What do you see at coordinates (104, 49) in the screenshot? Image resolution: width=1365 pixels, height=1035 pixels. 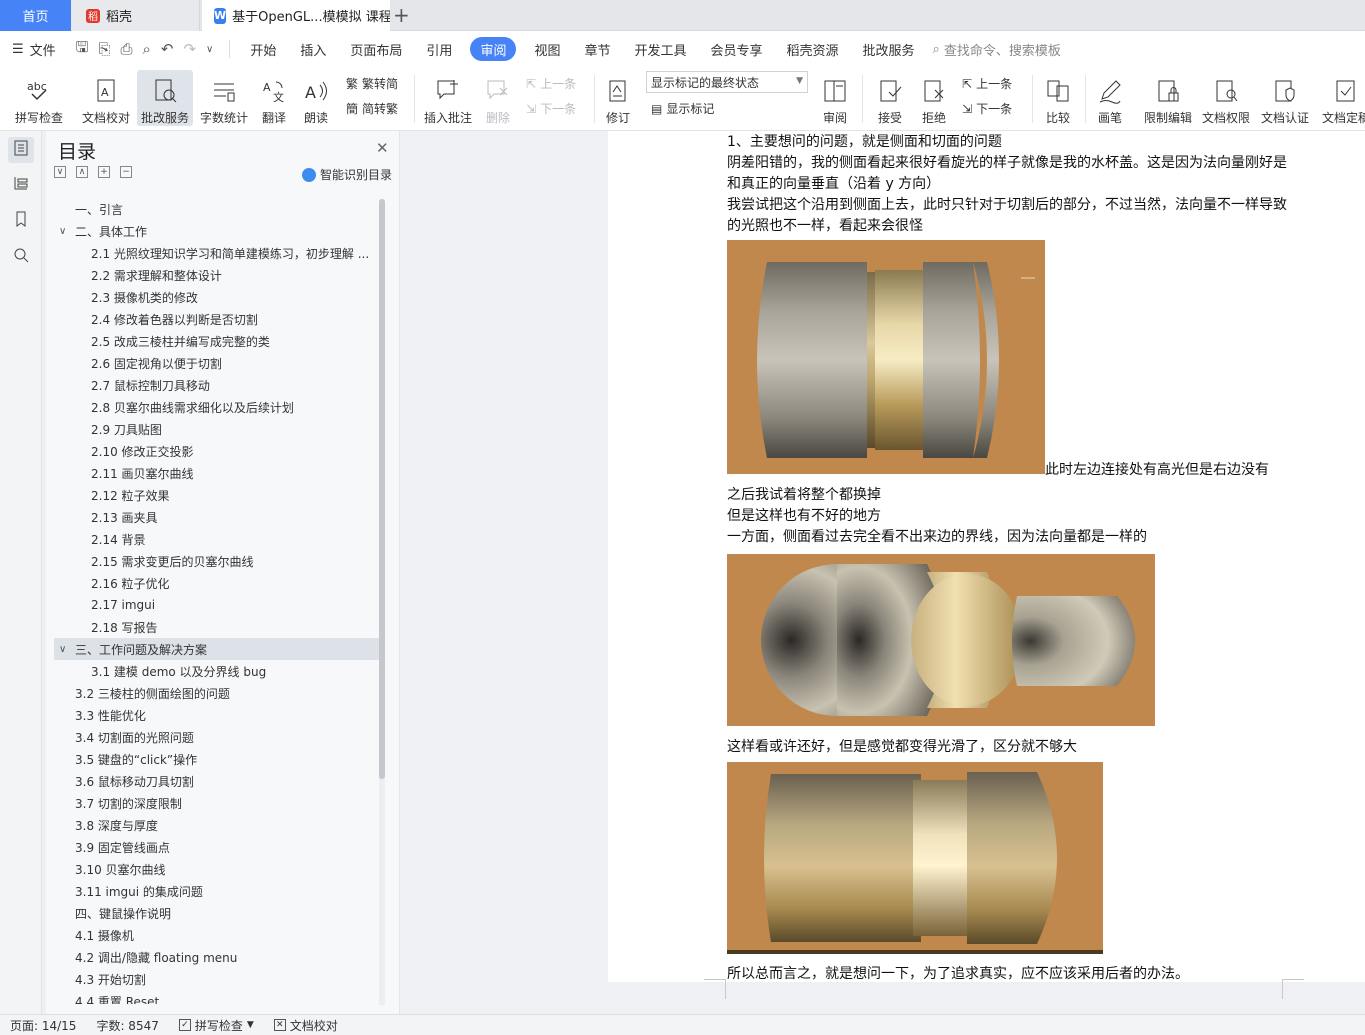 I see `export-pdf-icon: ⎘` at bounding box center [104, 49].